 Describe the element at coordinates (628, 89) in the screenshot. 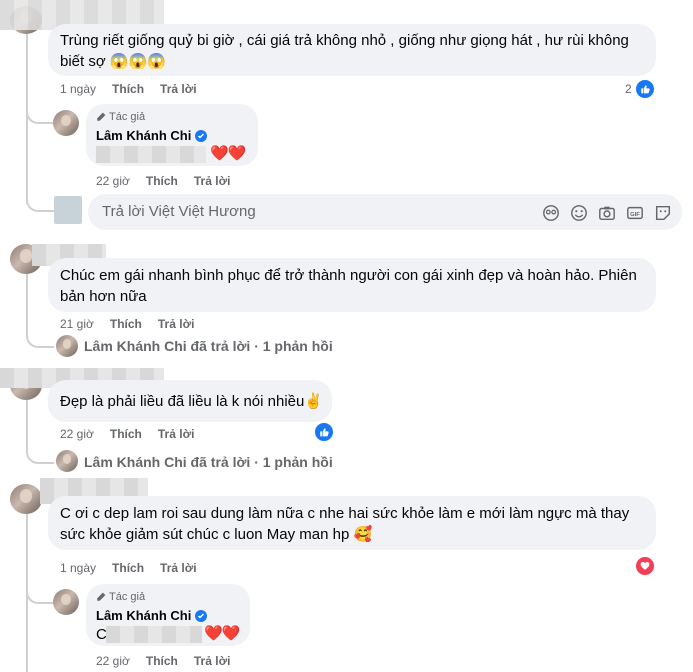

I see `reaction-count: 2` at that location.